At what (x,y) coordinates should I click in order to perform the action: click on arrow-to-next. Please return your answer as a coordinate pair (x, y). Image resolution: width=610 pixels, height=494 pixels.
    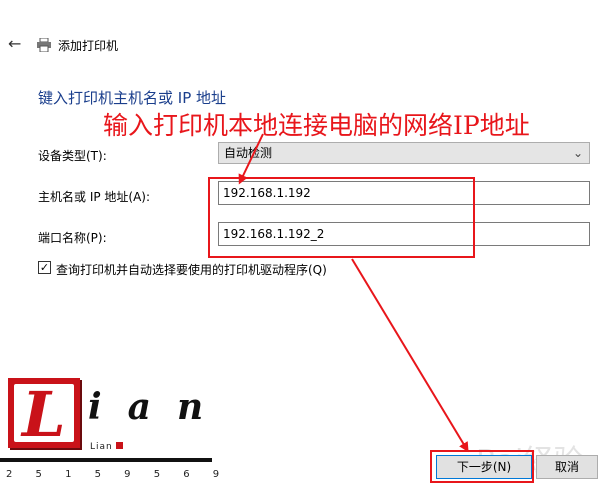
    Looking at the image, I should click on (410, 355).